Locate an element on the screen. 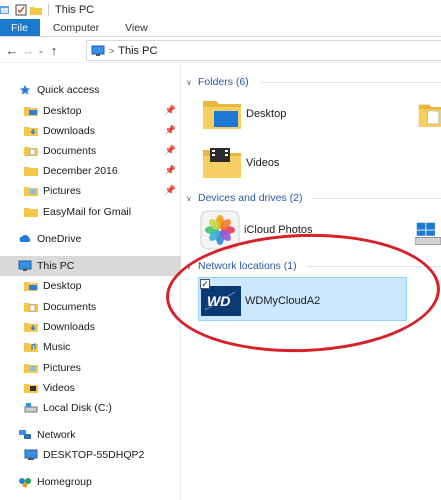 The width and height of the screenshot is (441, 500). network-tile-wdmycloud: ✓ WD WDMyCloudA2 is located at coordinates (302, 299).